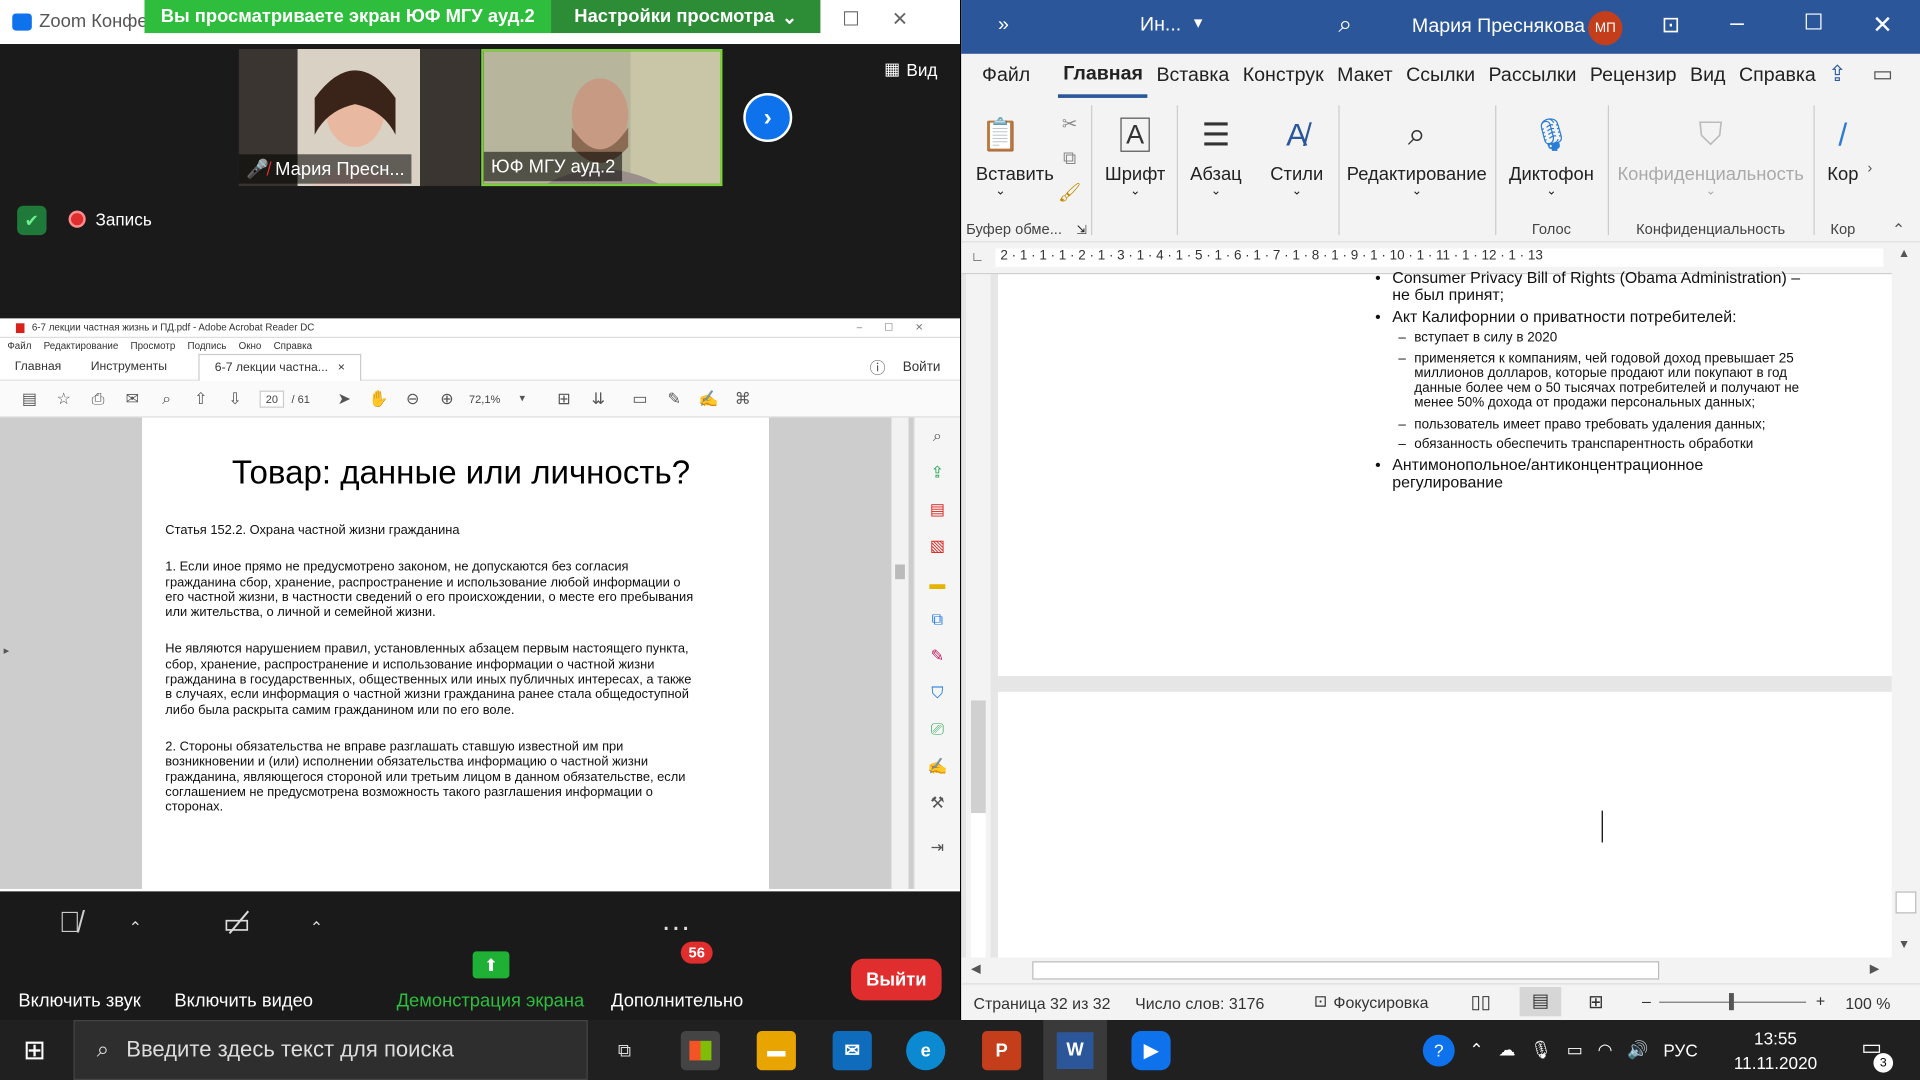  What do you see at coordinates (1671, 25) in the screenshot?
I see `ribbon-display-icon: ⊡` at bounding box center [1671, 25].